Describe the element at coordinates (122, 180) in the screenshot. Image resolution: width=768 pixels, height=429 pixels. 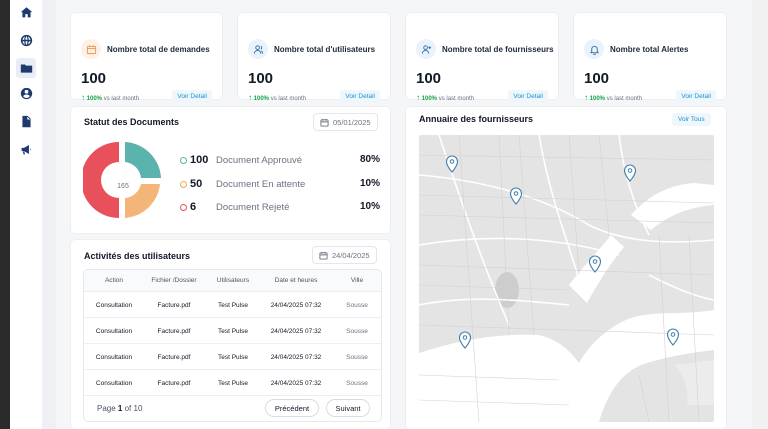
I see `documents-donut-chart: 165` at that location.